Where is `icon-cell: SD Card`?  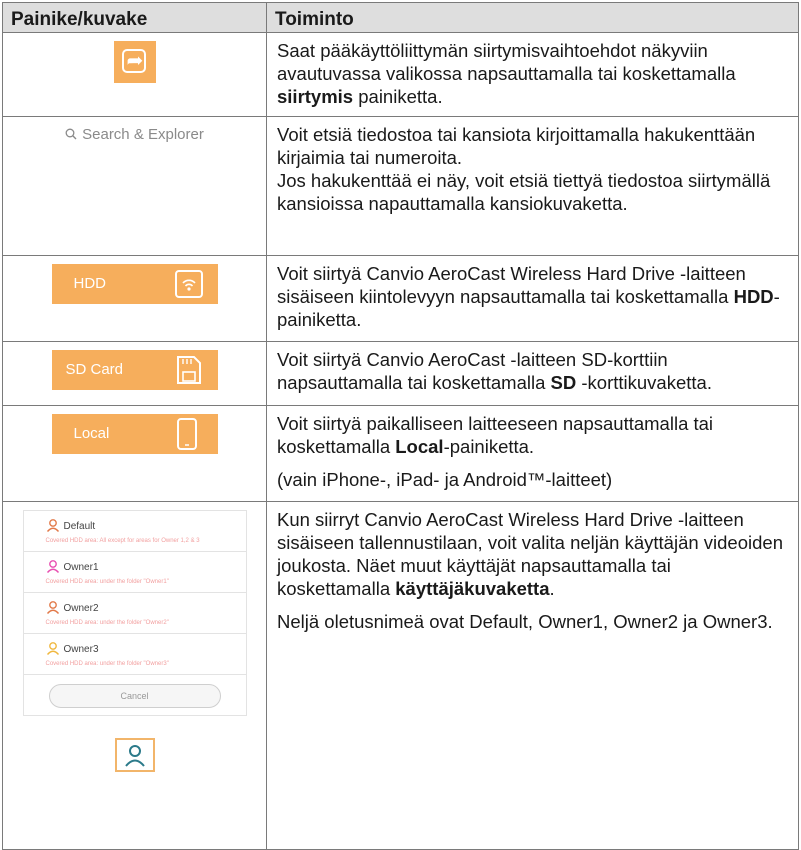
icon-cell: SD Card is located at coordinates (134, 373).